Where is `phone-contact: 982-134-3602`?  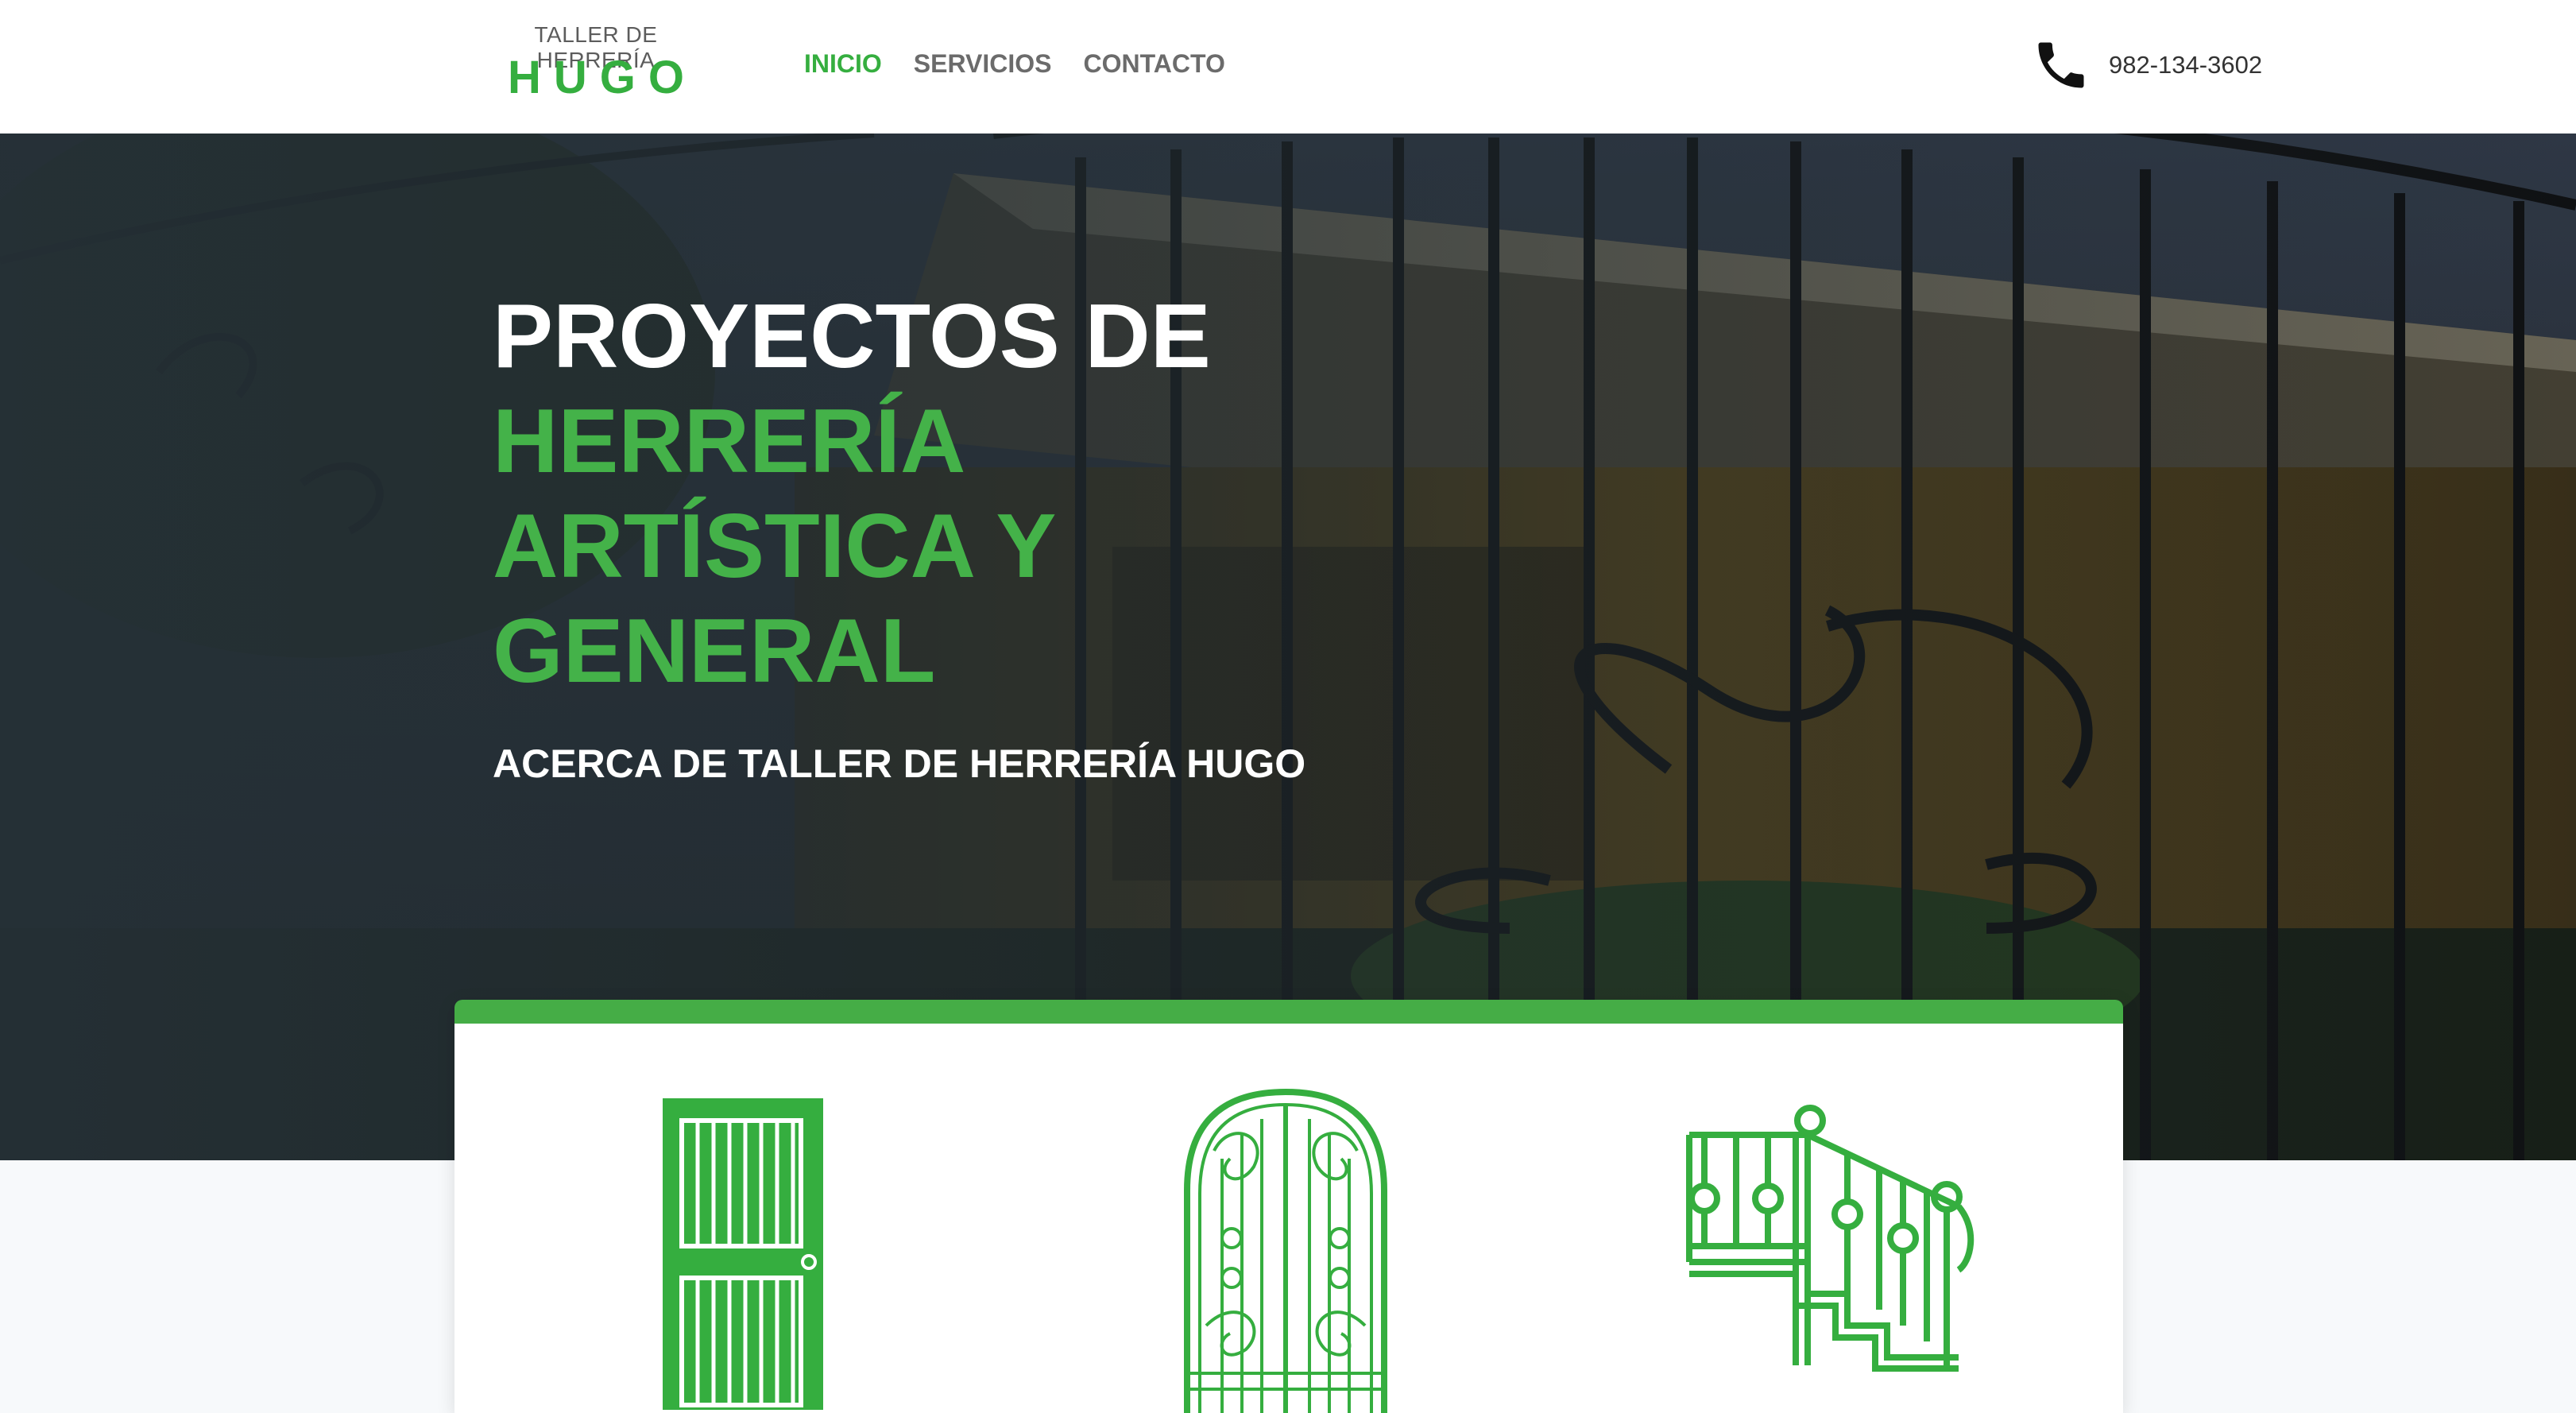
phone-contact: 982-134-3602 is located at coordinates (2146, 65).